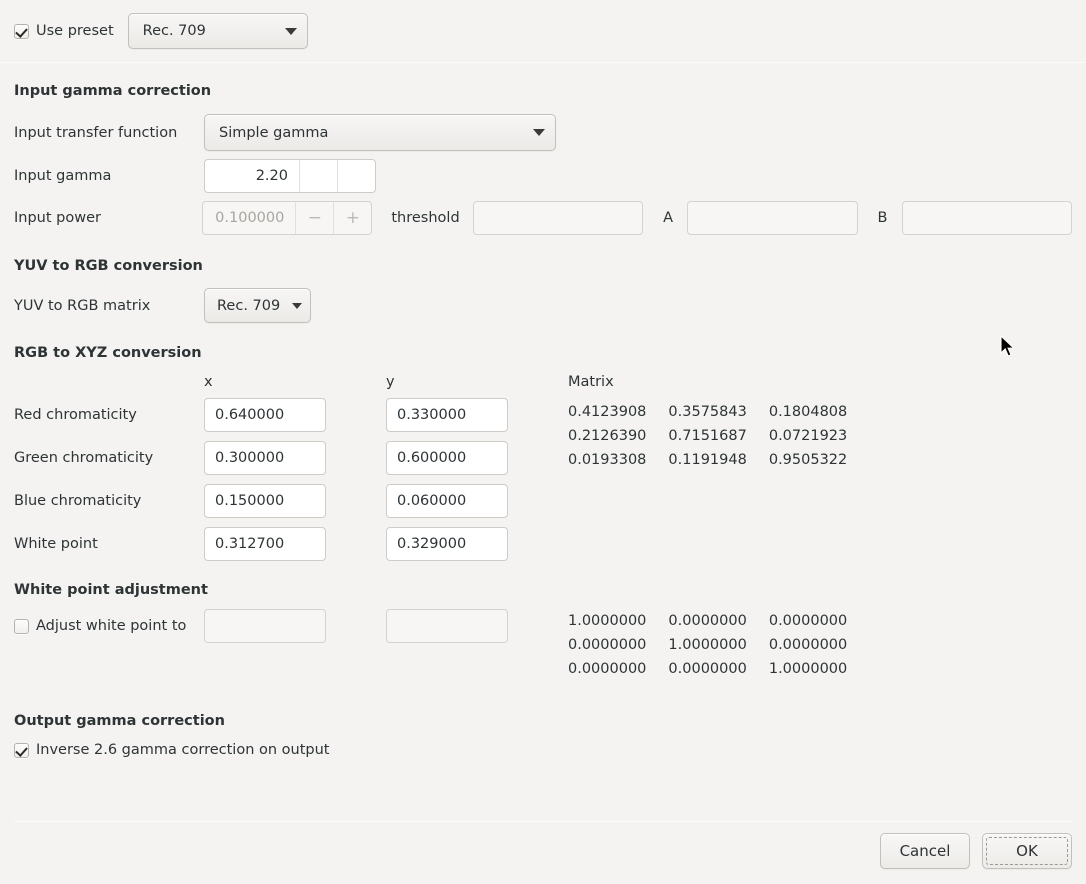  I want to click on b-input, so click(986, 218).